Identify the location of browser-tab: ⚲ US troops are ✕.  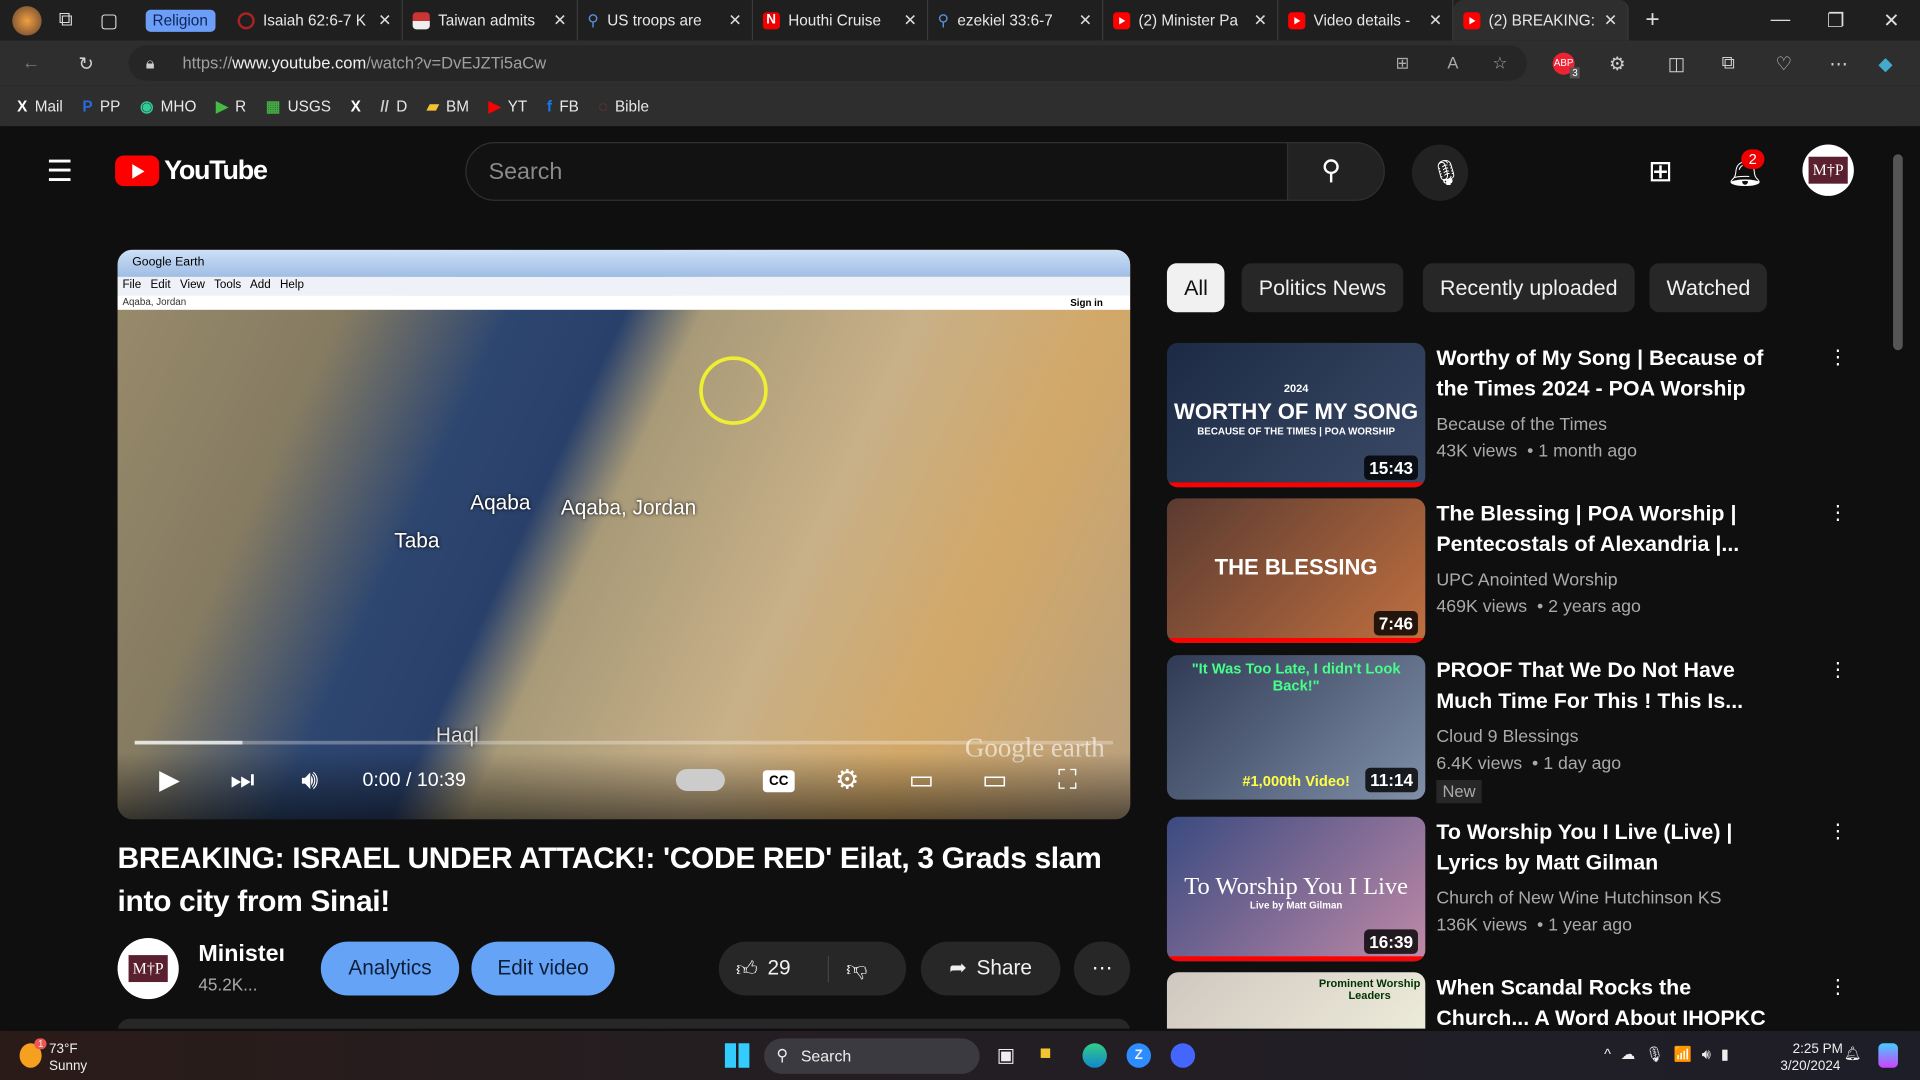
(665, 20).